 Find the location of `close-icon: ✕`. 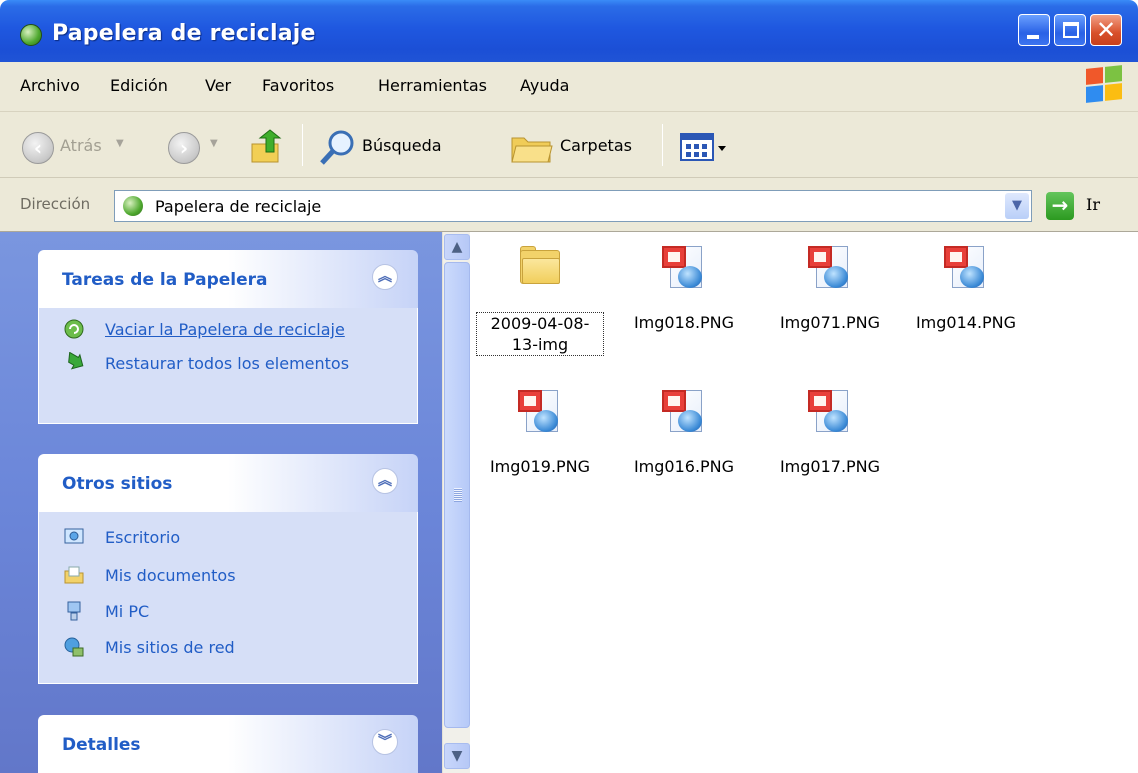

close-icon: ✕ is located at coordinates (1106, 30).